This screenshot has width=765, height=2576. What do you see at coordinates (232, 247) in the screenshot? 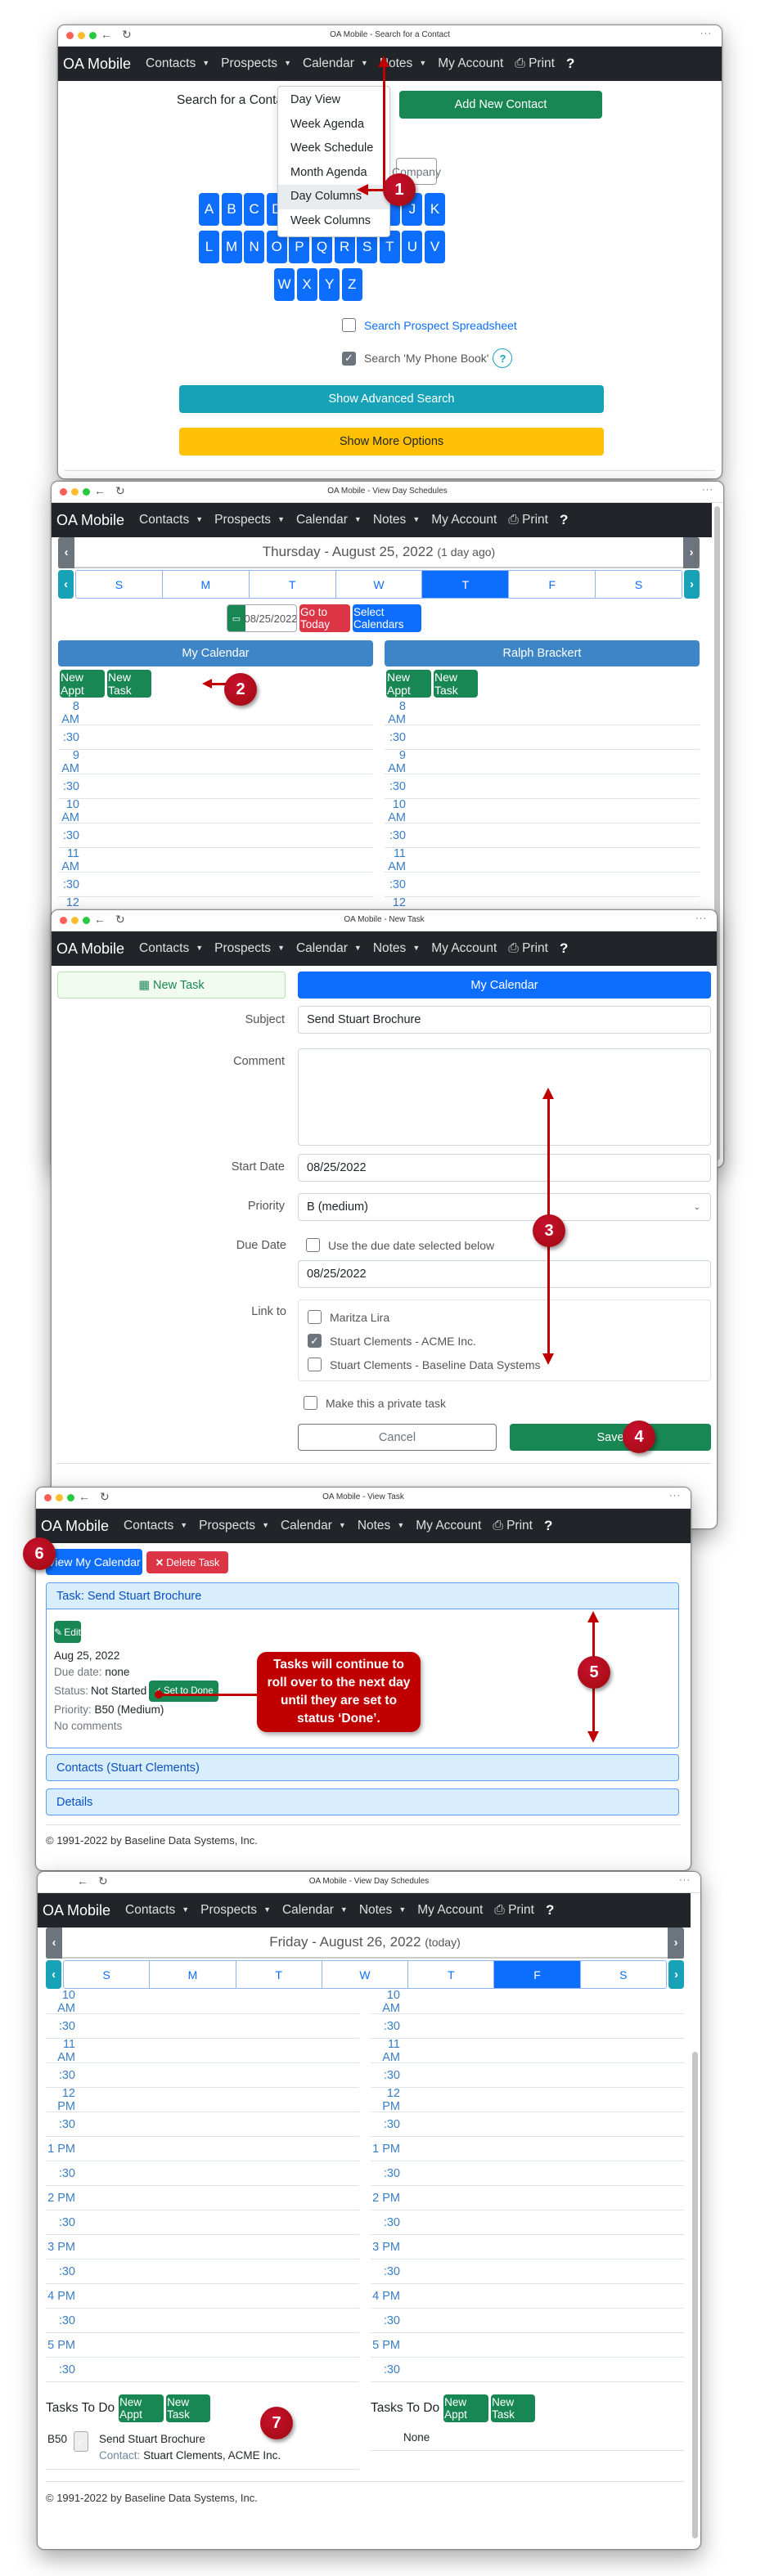
I see `letter-button: M` at bounding box center [232, 247].